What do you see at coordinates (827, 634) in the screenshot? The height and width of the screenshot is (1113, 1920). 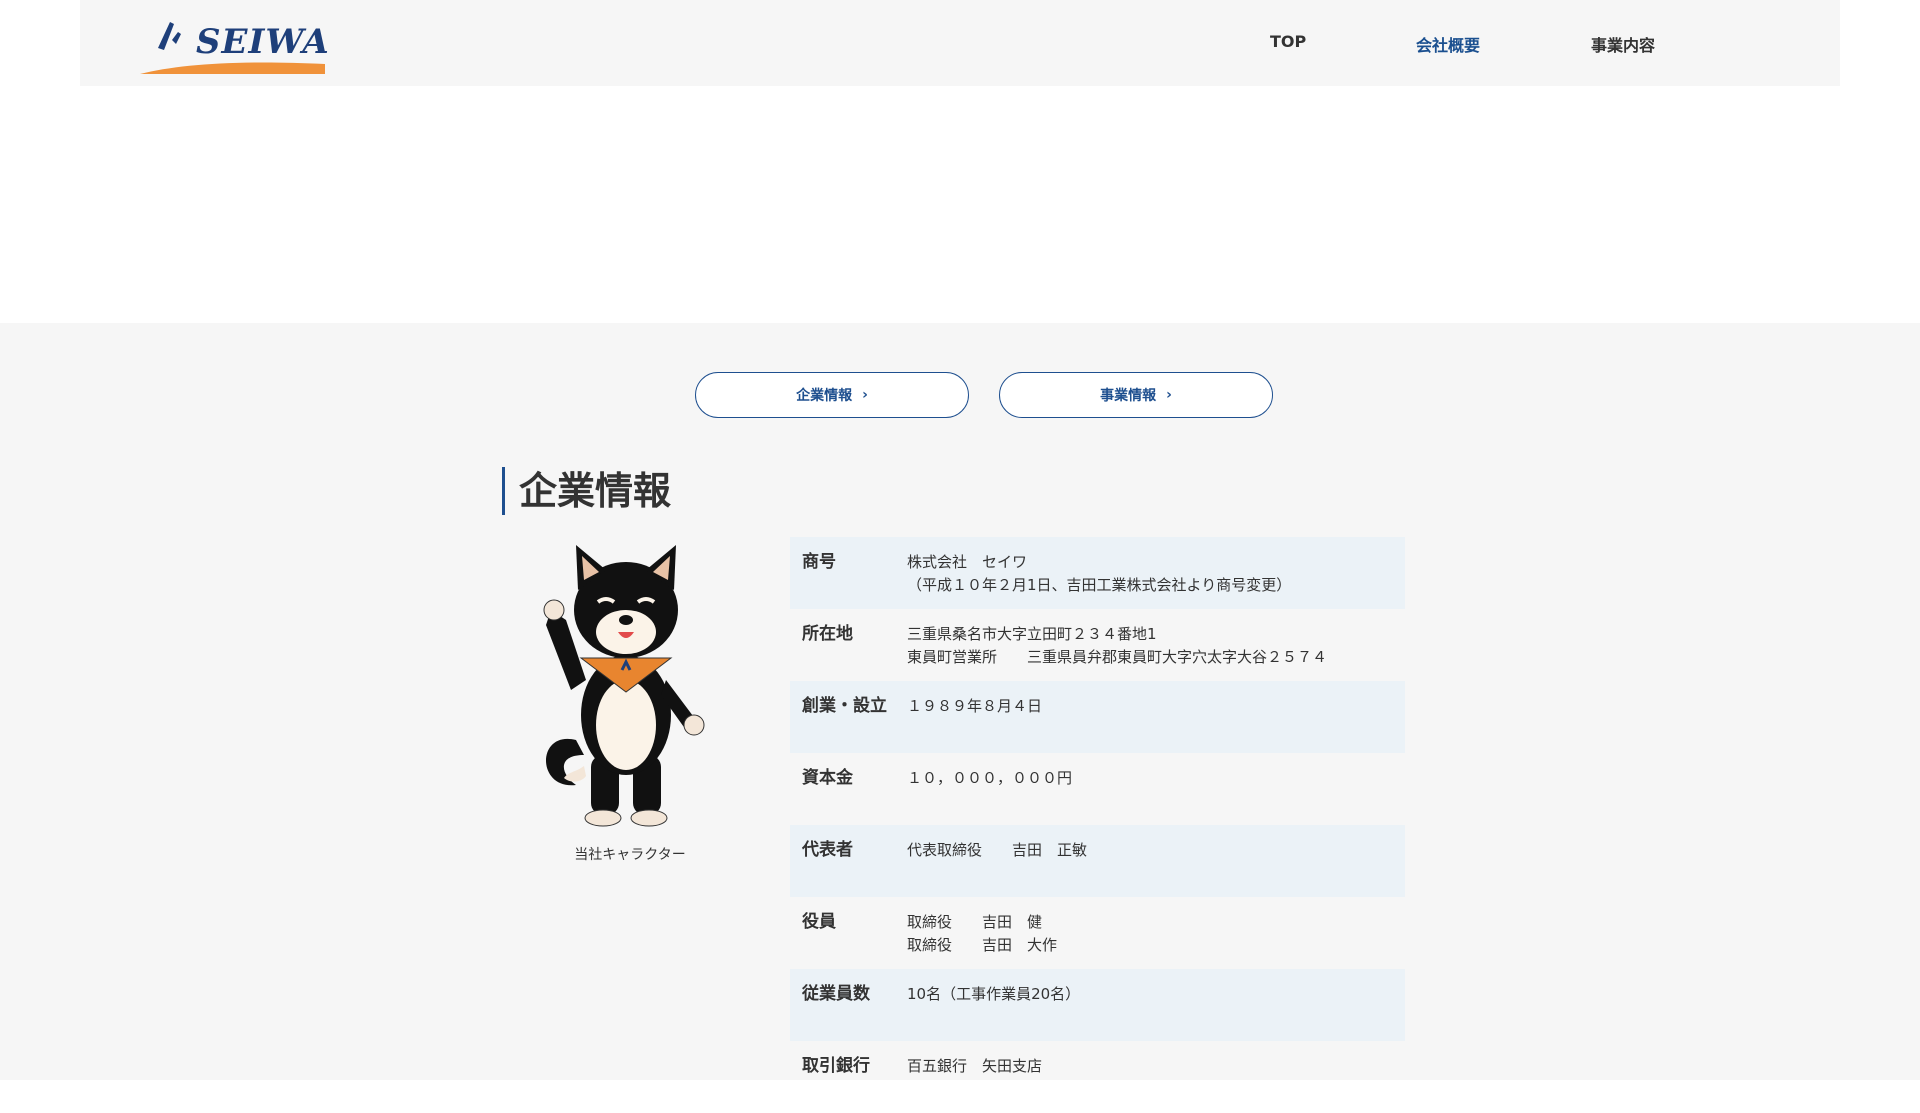 I see `row-label: 所在地` at bounding box center [827, 634].